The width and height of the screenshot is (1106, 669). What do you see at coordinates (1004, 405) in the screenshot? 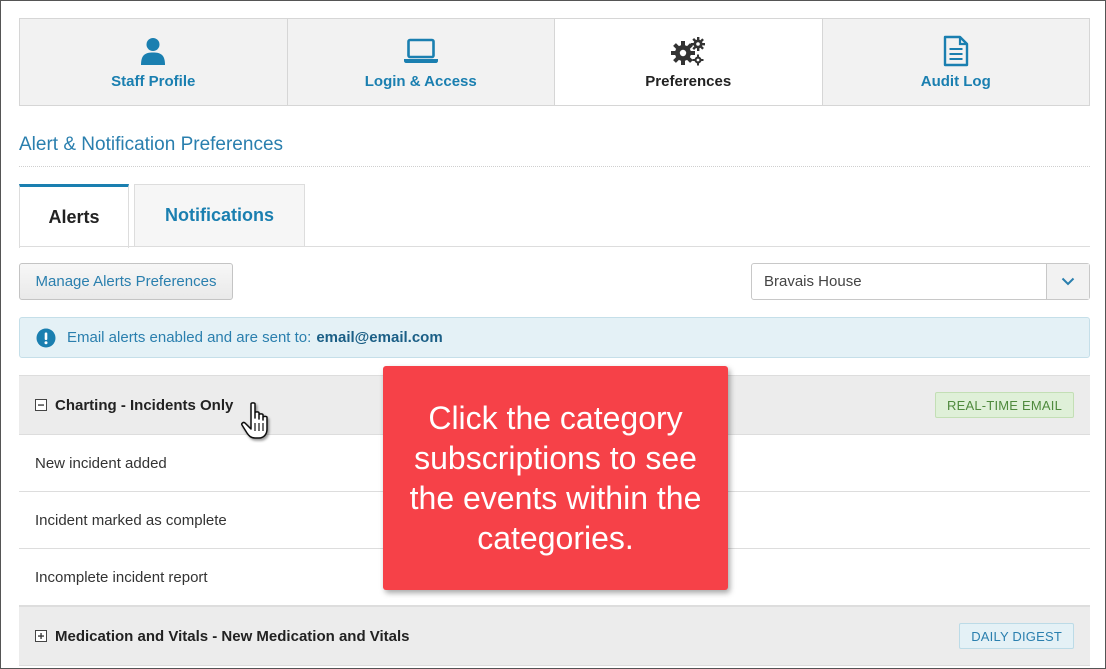
I see `status-badge-realtime-email: REAL-TIME EMAIL` at bounding box center [1004, 405].